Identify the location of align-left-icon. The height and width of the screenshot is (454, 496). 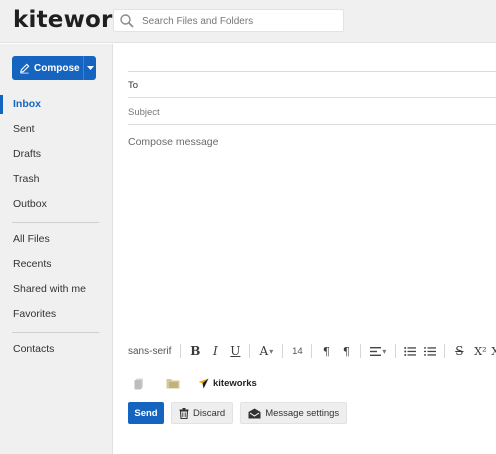
(376, 351).